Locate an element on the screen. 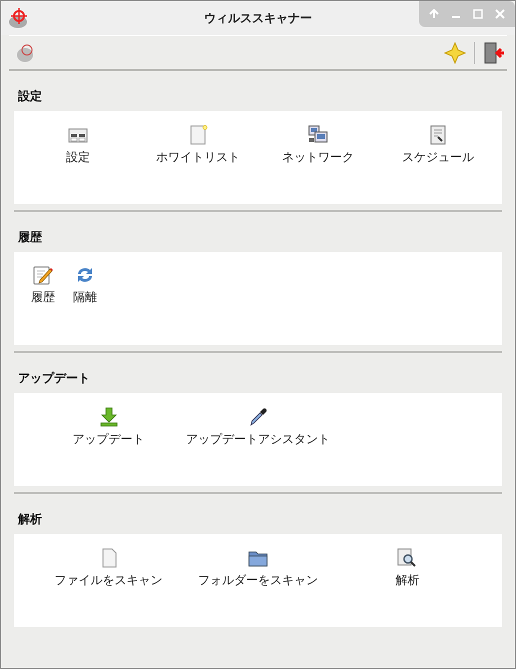 The image size is (516, 669). launcher-button: 隔離 is located at coordinates (85, 285).